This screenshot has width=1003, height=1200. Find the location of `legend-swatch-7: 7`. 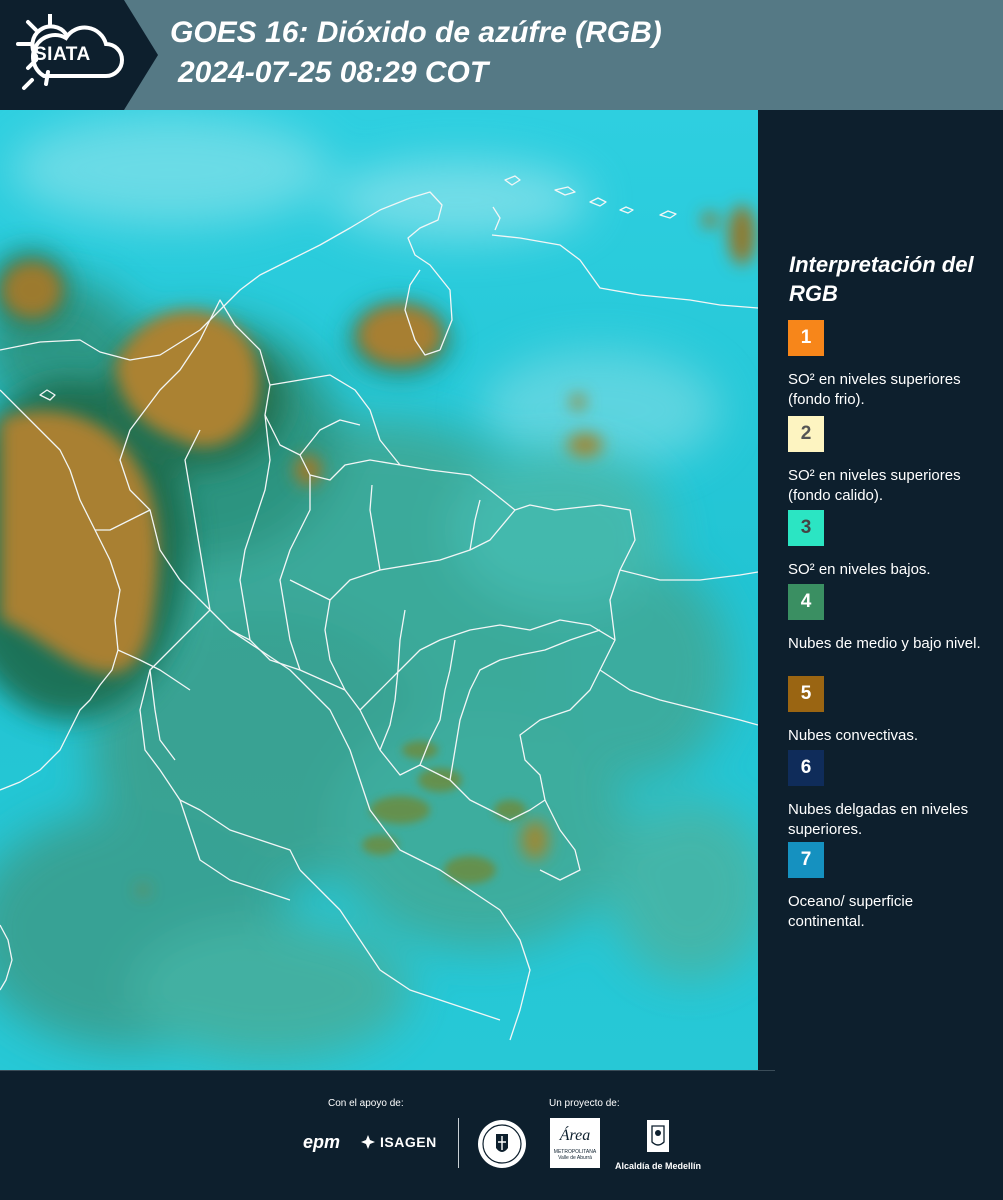

legend-swatch-7: 7 is located at coordinates (806, 860).